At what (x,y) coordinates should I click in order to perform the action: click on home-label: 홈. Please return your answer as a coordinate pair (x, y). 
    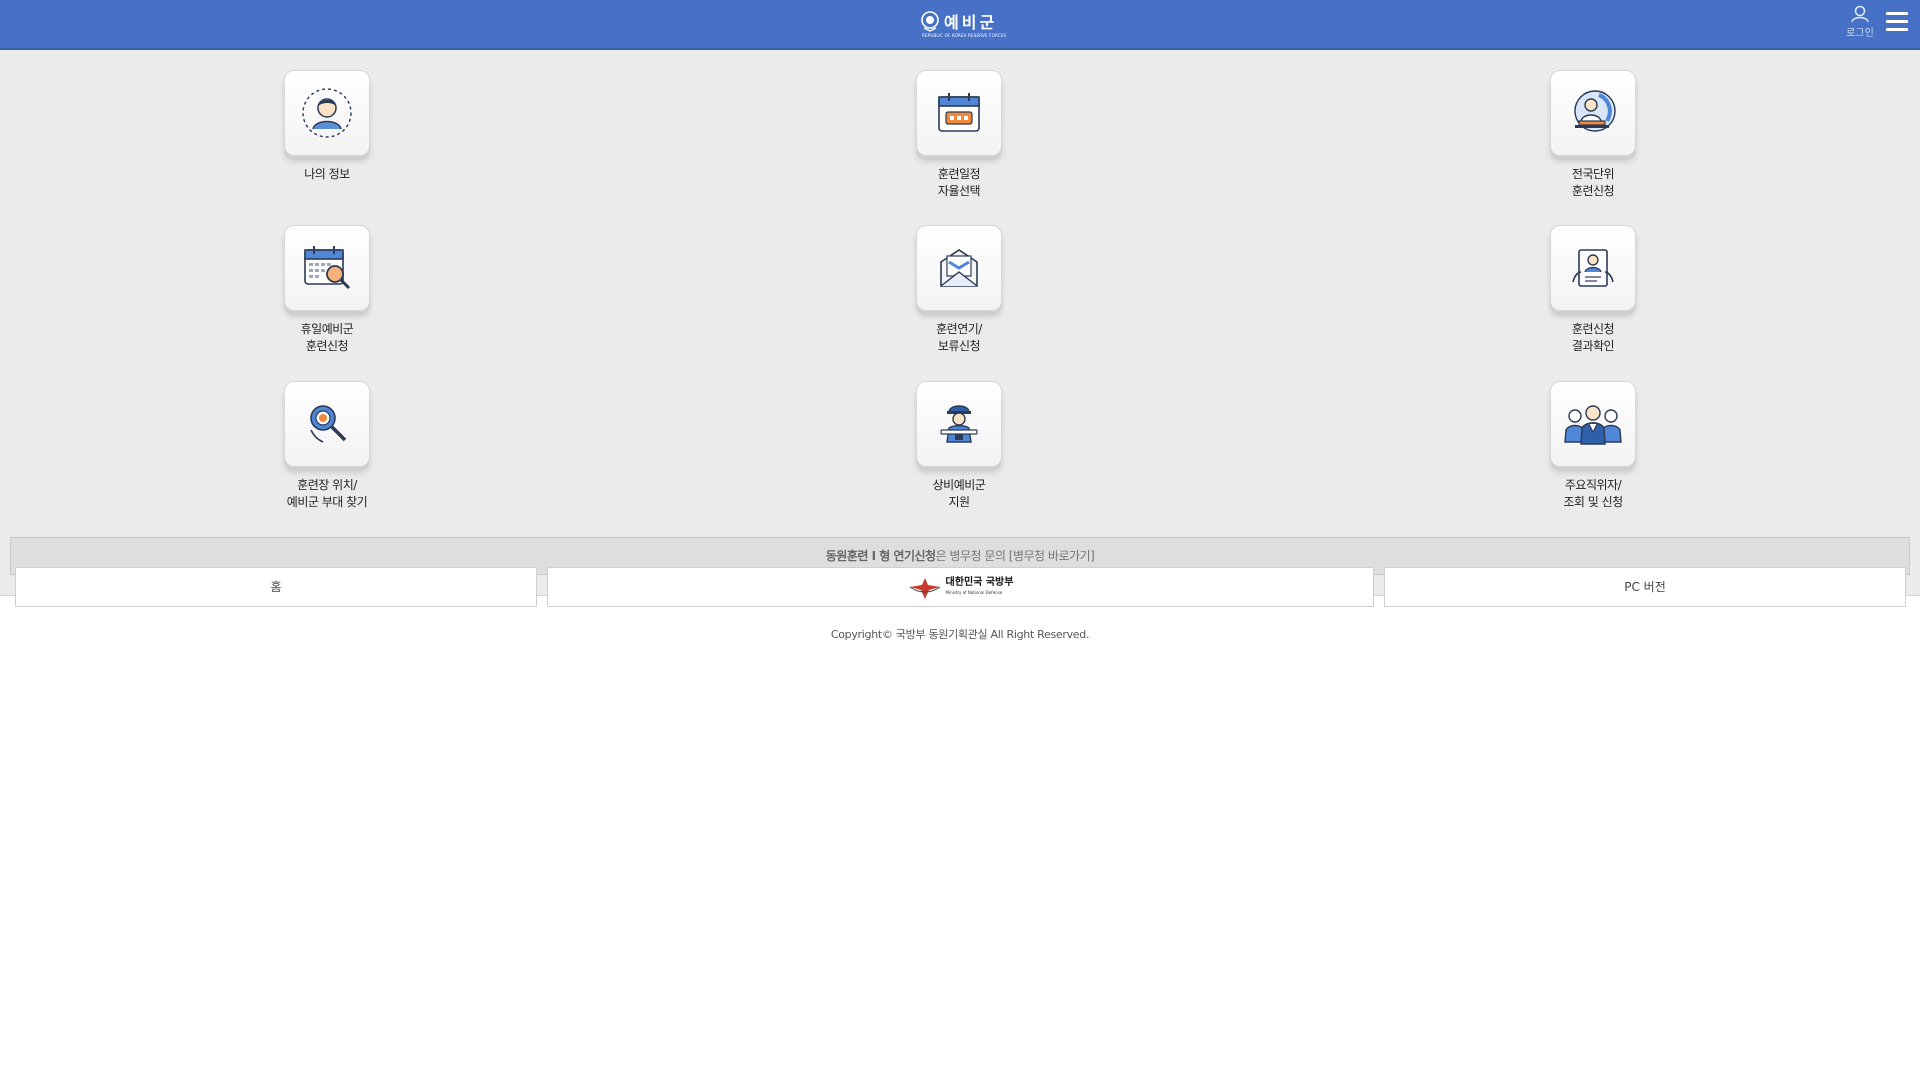
    Looking at the image, I should click on (276, 587).